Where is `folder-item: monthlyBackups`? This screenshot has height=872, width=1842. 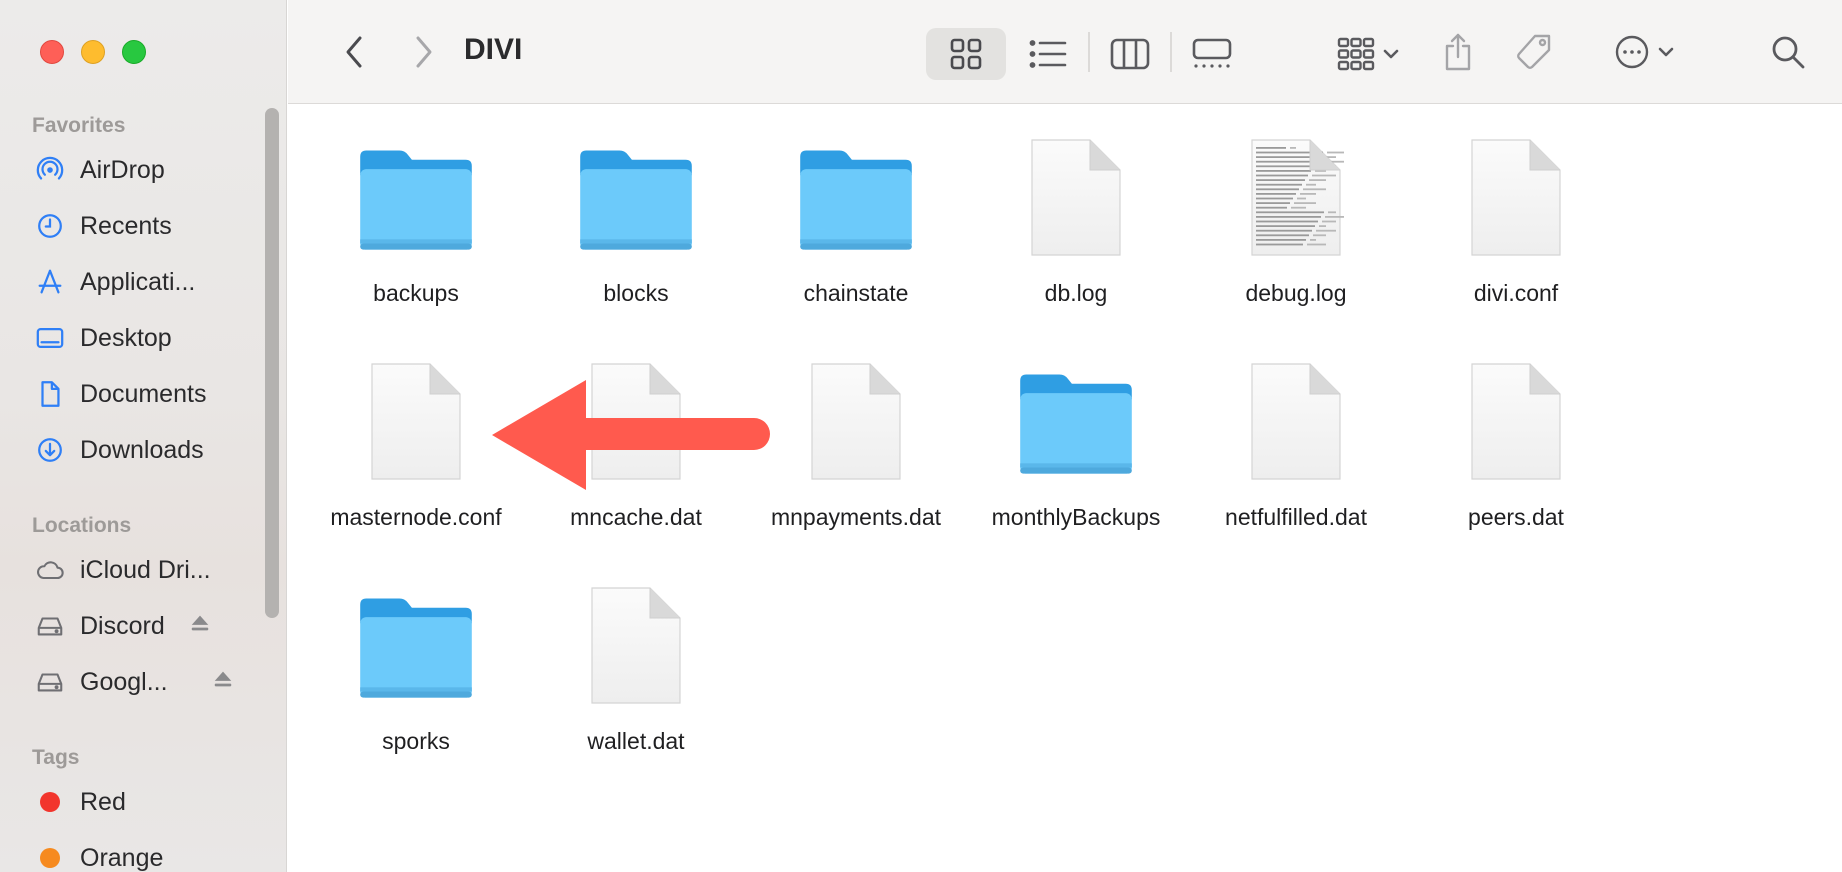 folder-item: monthlyBackups is located at coordinates (1076, 444).